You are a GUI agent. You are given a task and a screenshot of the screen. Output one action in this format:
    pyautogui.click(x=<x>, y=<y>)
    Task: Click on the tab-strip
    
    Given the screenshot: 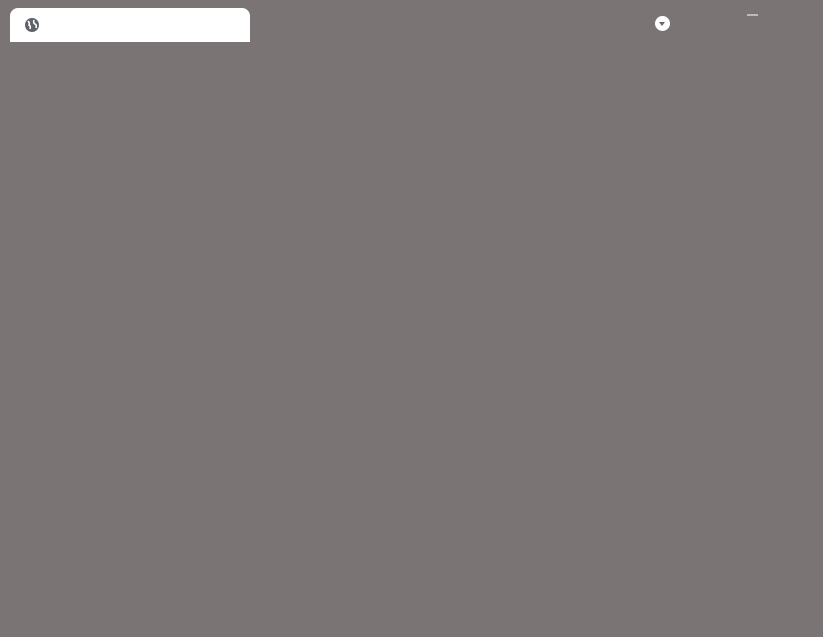 What is the action you would take?
    pyautogui.click(x=411, y=21)
    